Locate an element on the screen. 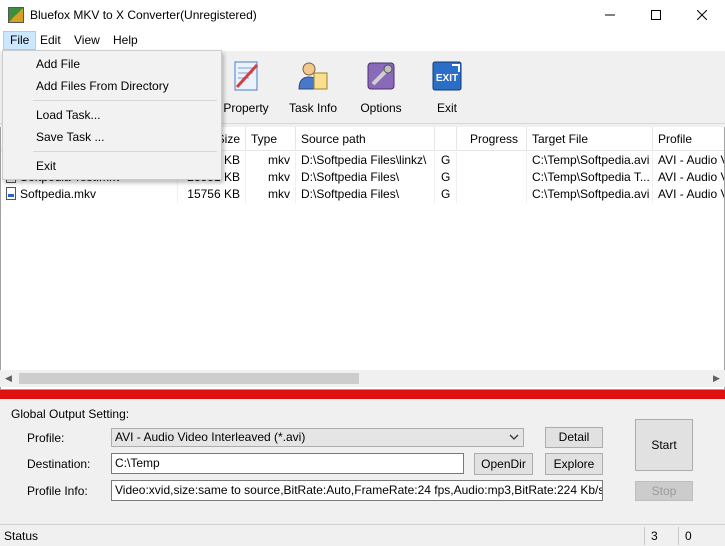 The width and height of the screenshot is (725, 546). profile-select-value: AVI - Audio Video Interleaved (*.avi) is located at coordinates (210, 437).